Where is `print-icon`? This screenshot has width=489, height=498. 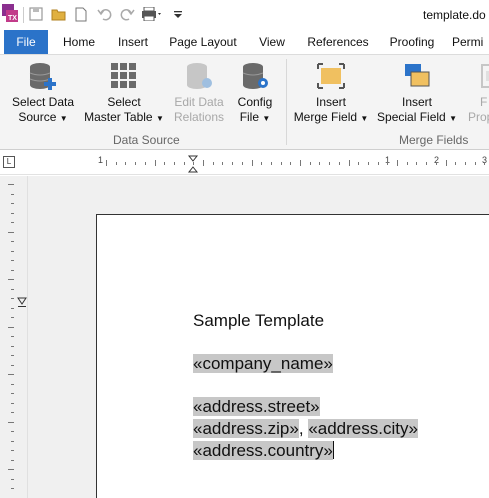
print-icon is located at coordinates (153, 14).